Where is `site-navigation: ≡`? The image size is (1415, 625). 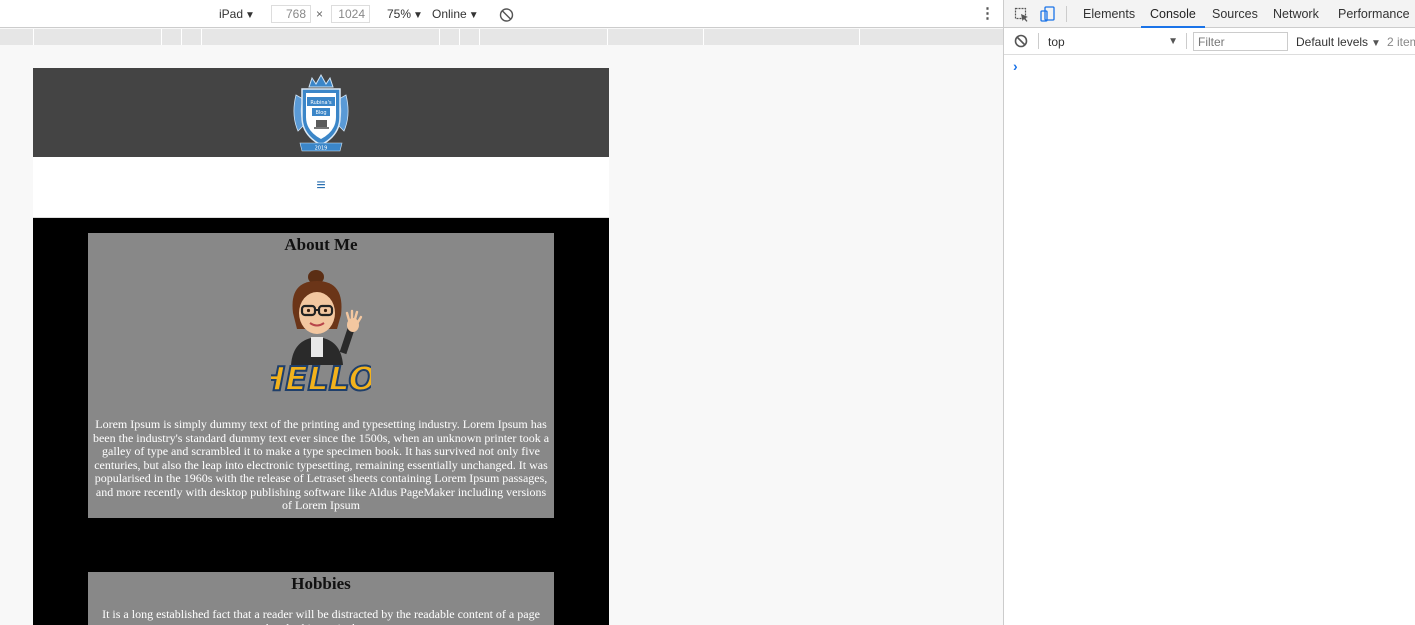
site-navigation: ≡ is located at coordinates (321, 187).